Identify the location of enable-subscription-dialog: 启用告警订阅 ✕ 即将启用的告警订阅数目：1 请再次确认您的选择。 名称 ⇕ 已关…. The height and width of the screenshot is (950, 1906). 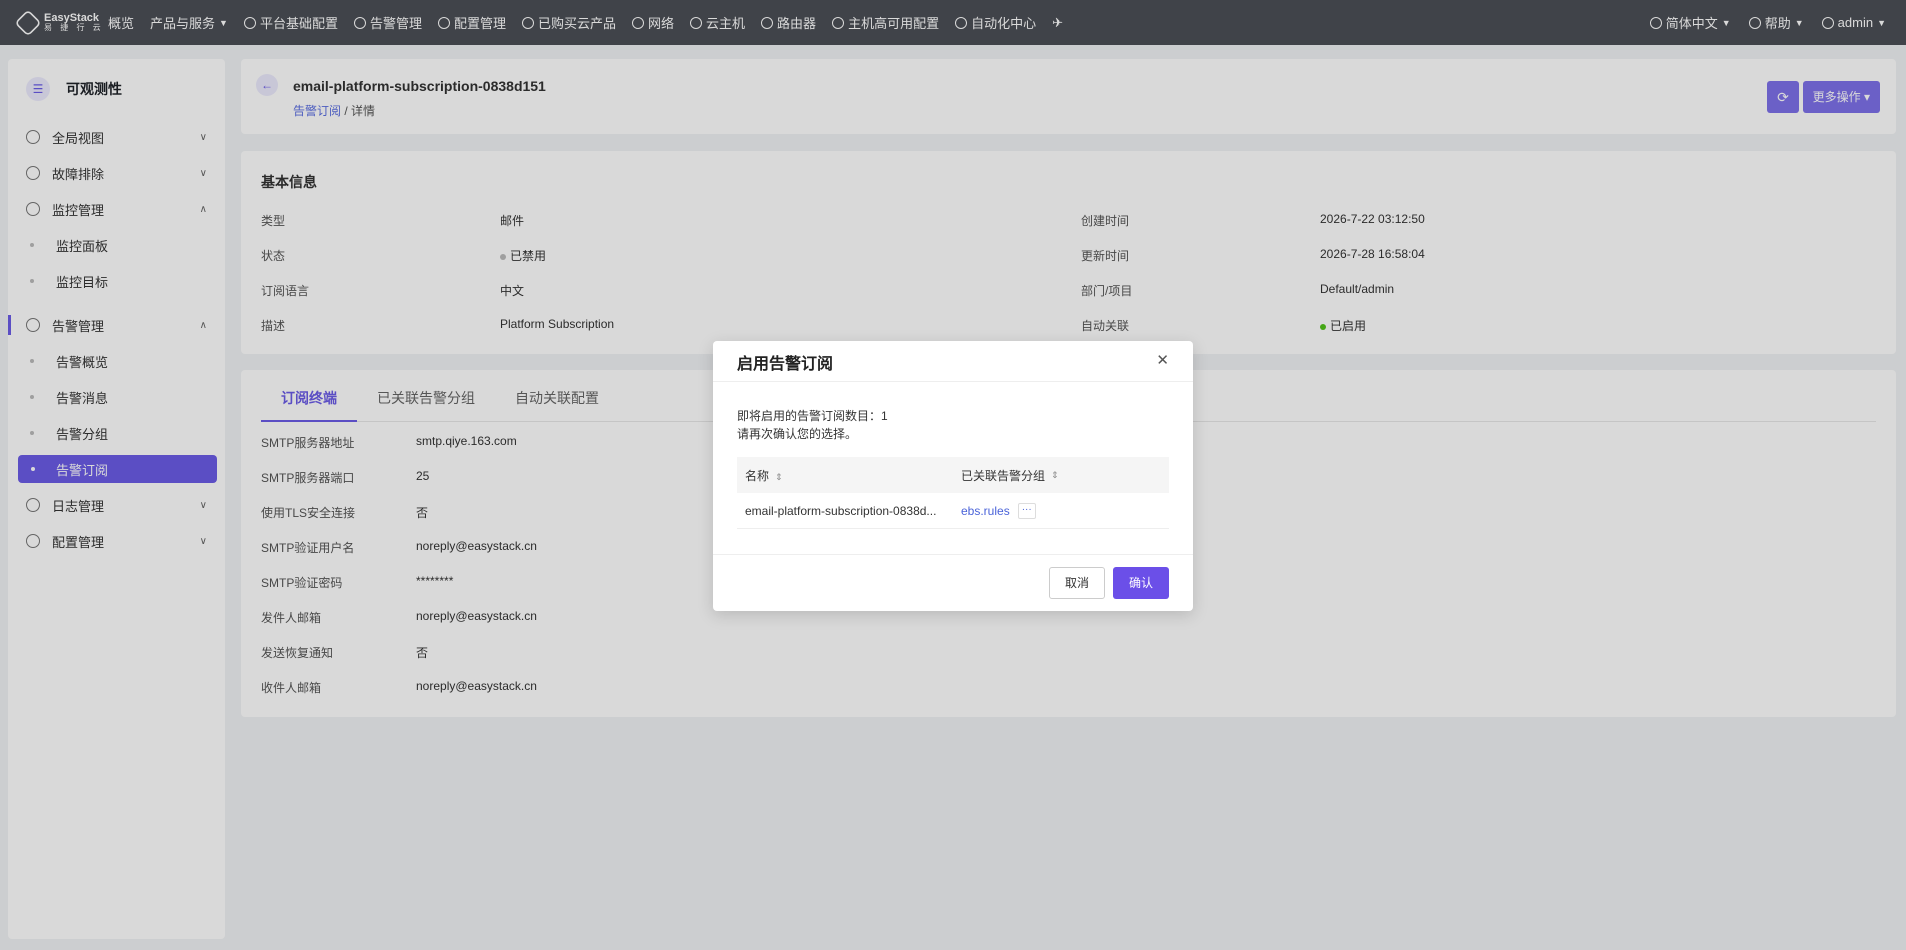
(953, 476).